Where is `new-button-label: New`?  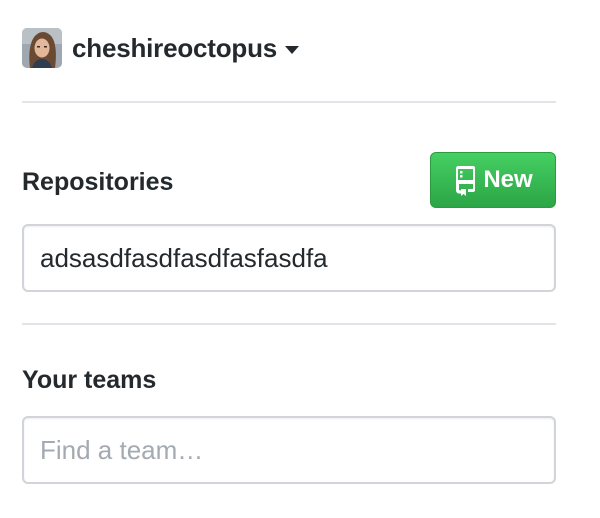
new-button-label: New is located at coordinates (507, 180).